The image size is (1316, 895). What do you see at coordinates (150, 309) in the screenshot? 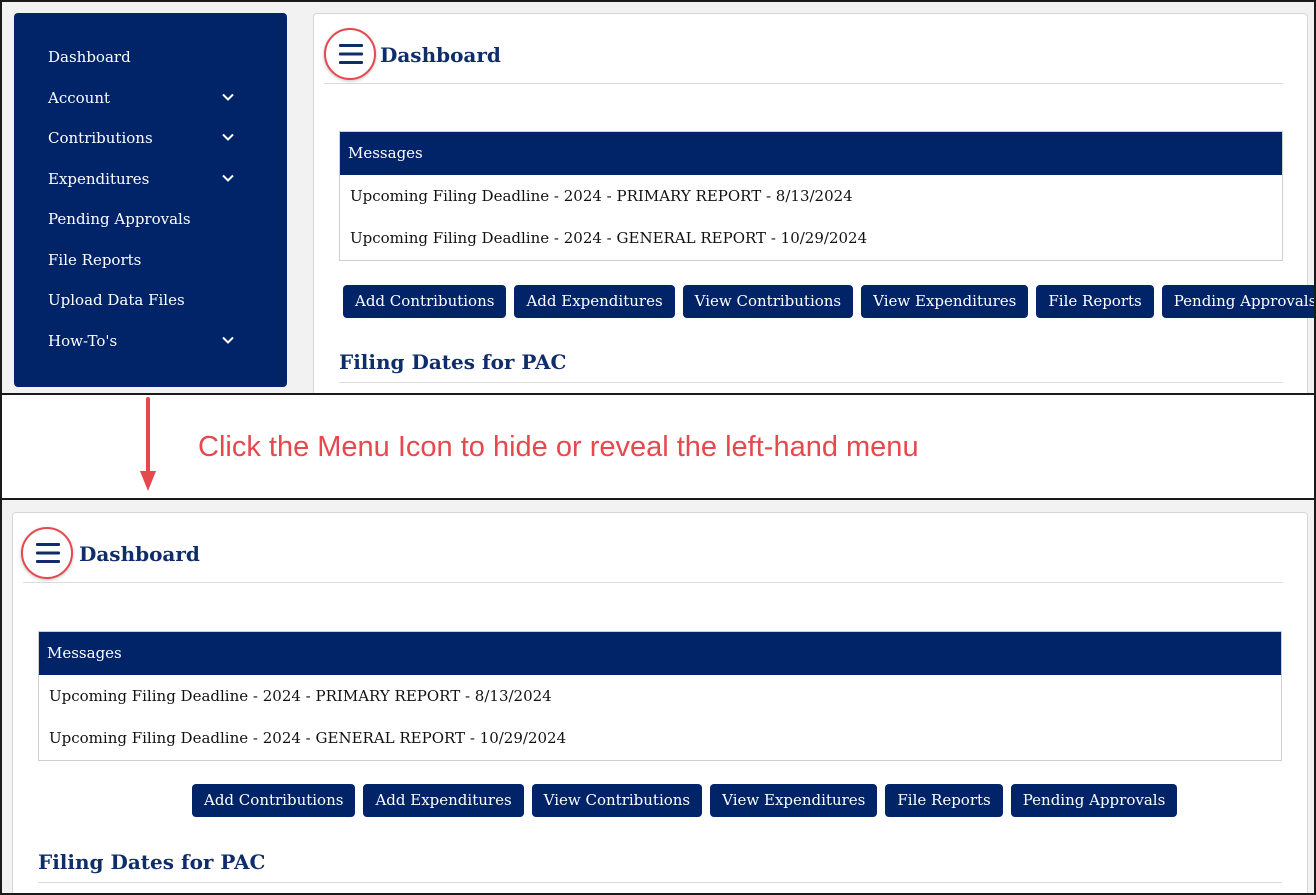
I see `sidebar-item-upload-data-files: Upload Data Files` at bounding box center [150, 309].